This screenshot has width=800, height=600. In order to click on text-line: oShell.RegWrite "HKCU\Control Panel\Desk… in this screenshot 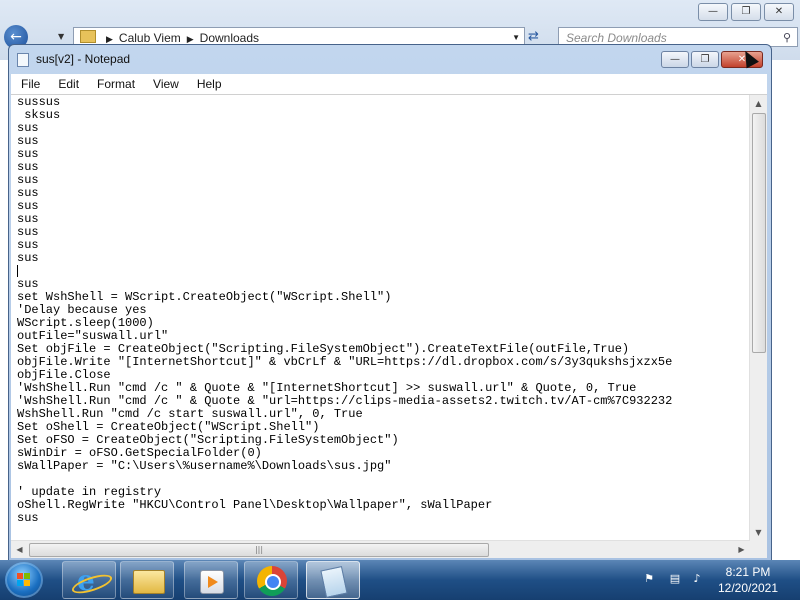, I will do `click(381, 505)`.